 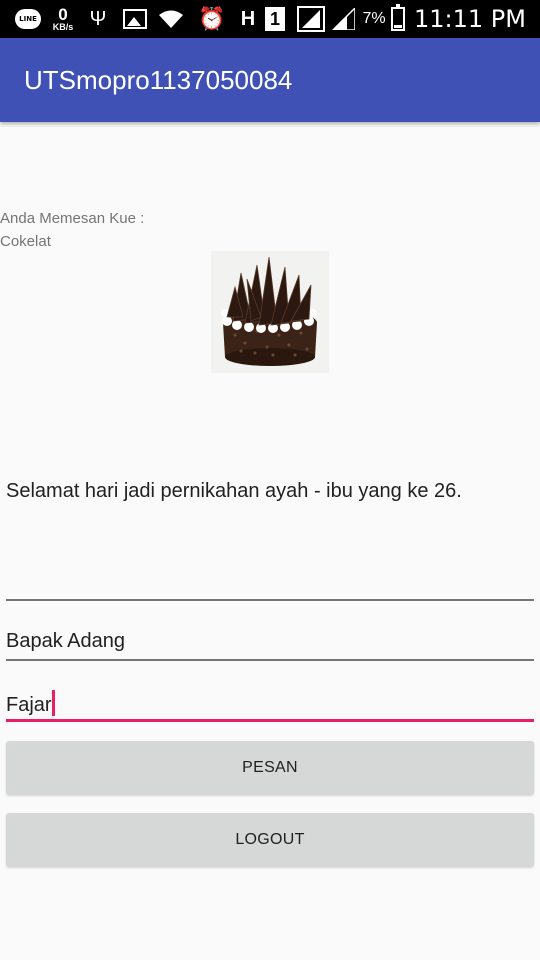 I want to click on order-label: Anda Memesan Kue : Cokelat, so click(x=90, y=230).